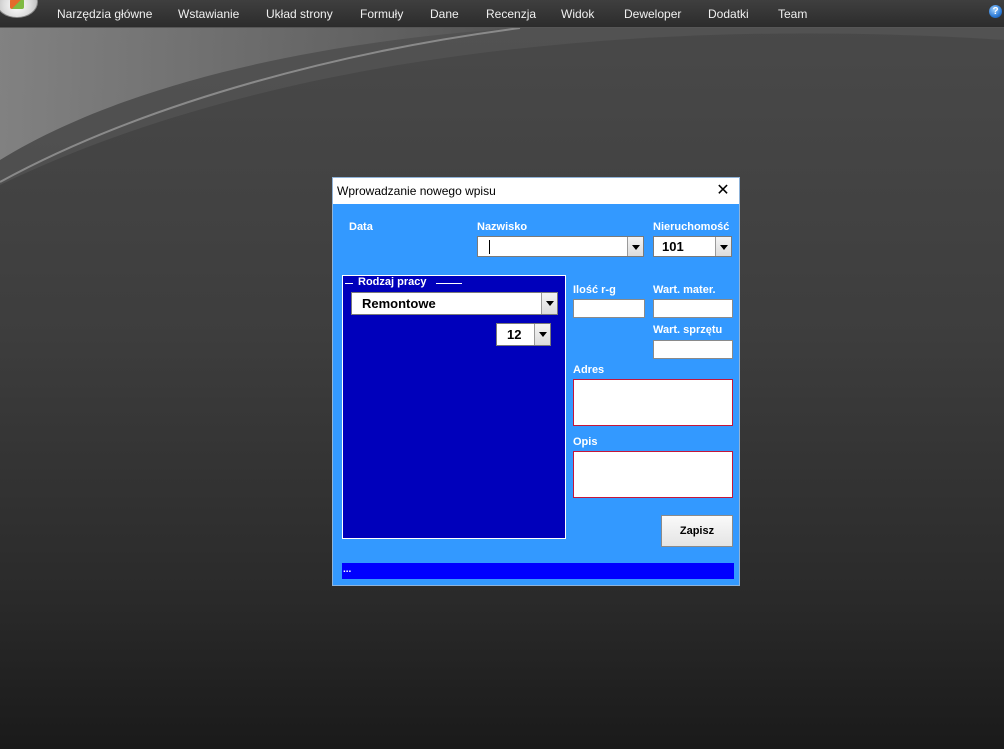 This screenshot has width=1004, height=749. What do you see at coordinates (594, 290) in the screenshot?
I see `label-ilosc-rg: Ilość r-g` at bounding box center [594, 290].